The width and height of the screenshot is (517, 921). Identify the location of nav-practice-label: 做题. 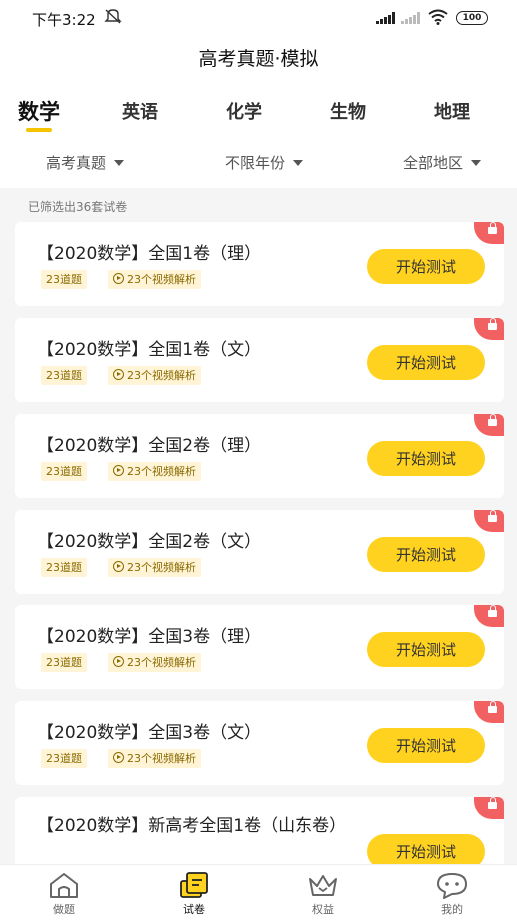
(64, 909).